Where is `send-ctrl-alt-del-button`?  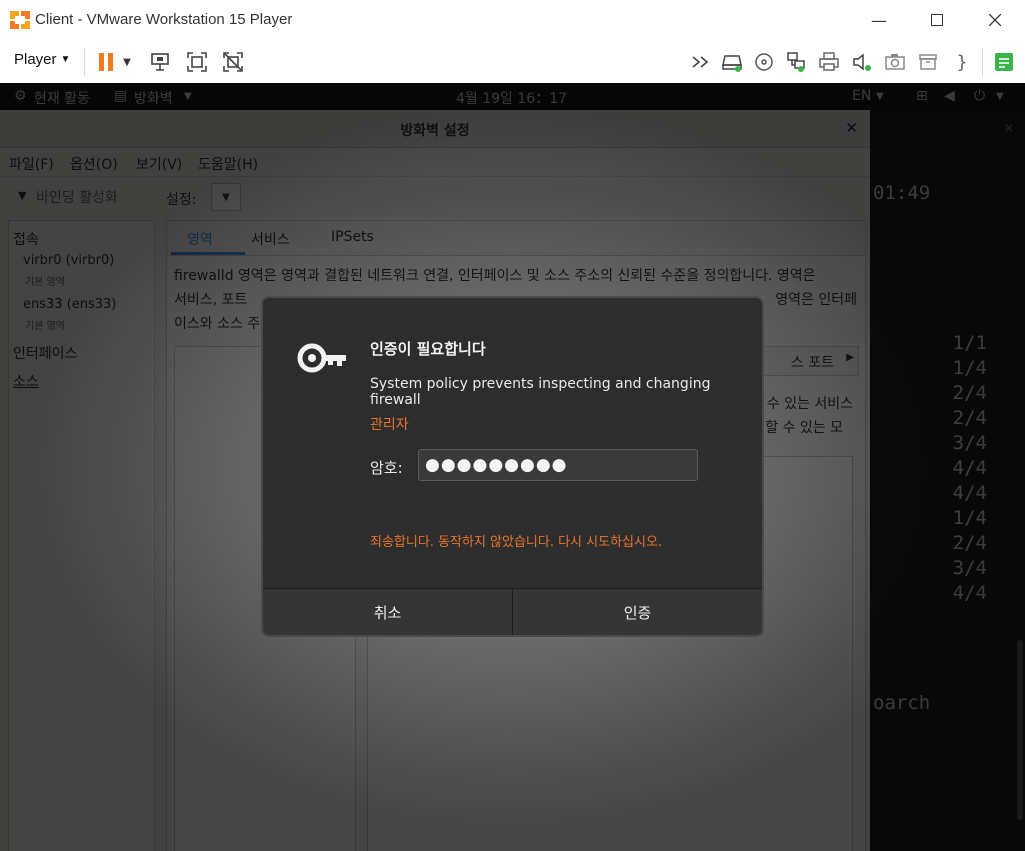 send-ctrl-alt-del-button is located at coordinates (160, 62).